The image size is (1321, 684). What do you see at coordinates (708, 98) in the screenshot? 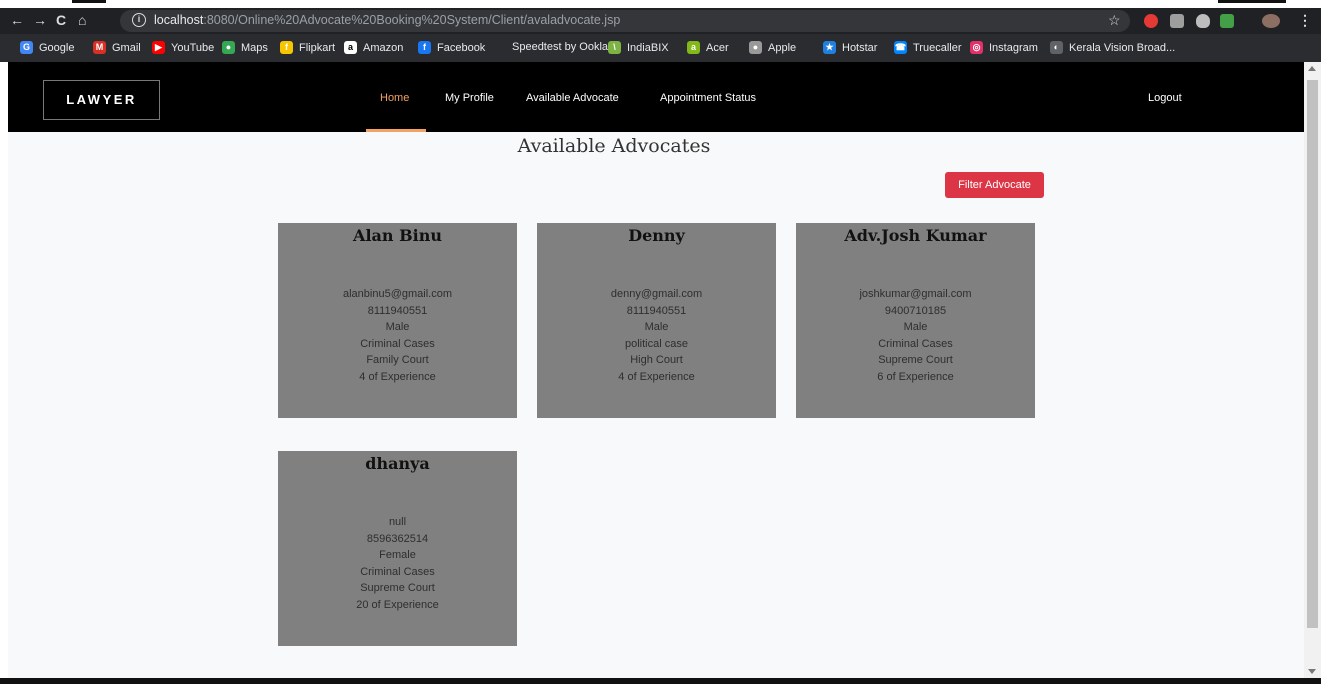
I see `nav-appointment-status: Appointment Status` at bounding box center [708, 98].